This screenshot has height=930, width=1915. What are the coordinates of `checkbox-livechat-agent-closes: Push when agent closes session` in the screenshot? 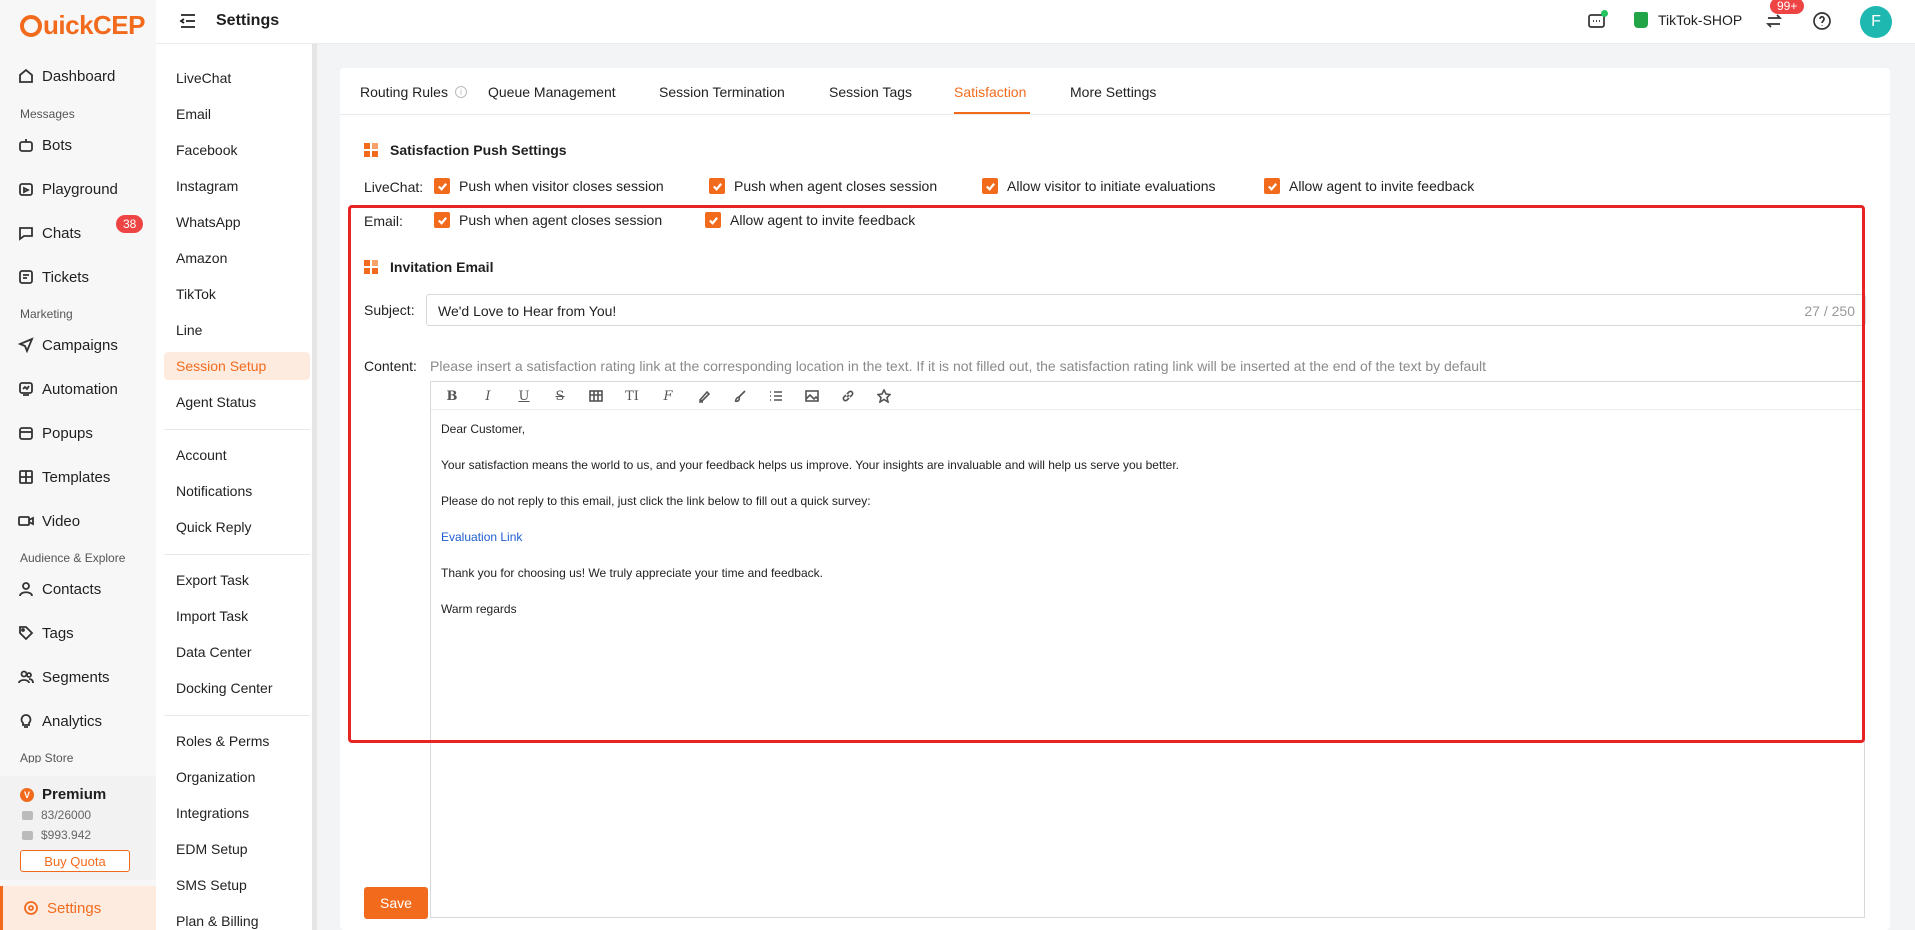 It's located at (823, 186).